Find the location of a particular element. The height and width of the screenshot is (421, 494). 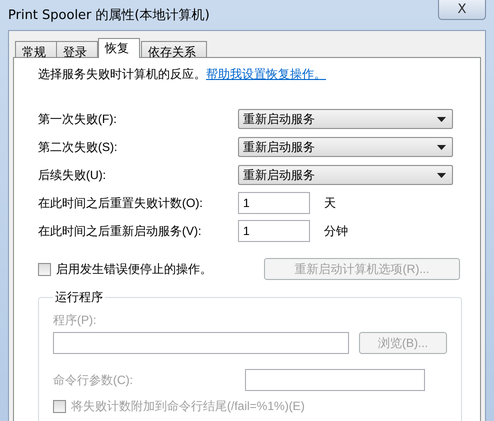

program-field is located at coordinates (201, 343).